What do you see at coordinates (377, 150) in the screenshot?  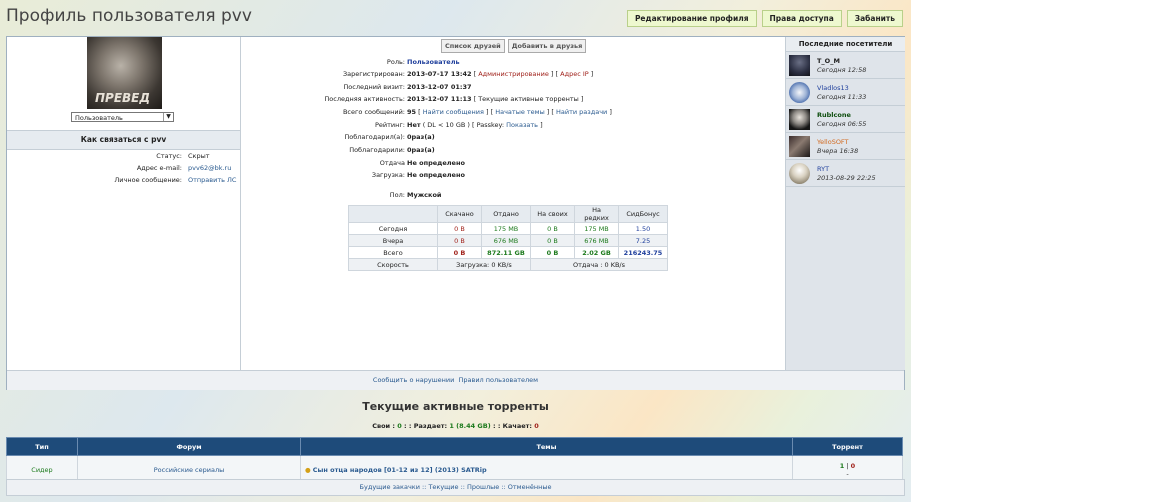 I see `thanked-by-label: Поблагодарили:` at bounding box center [377, 150].